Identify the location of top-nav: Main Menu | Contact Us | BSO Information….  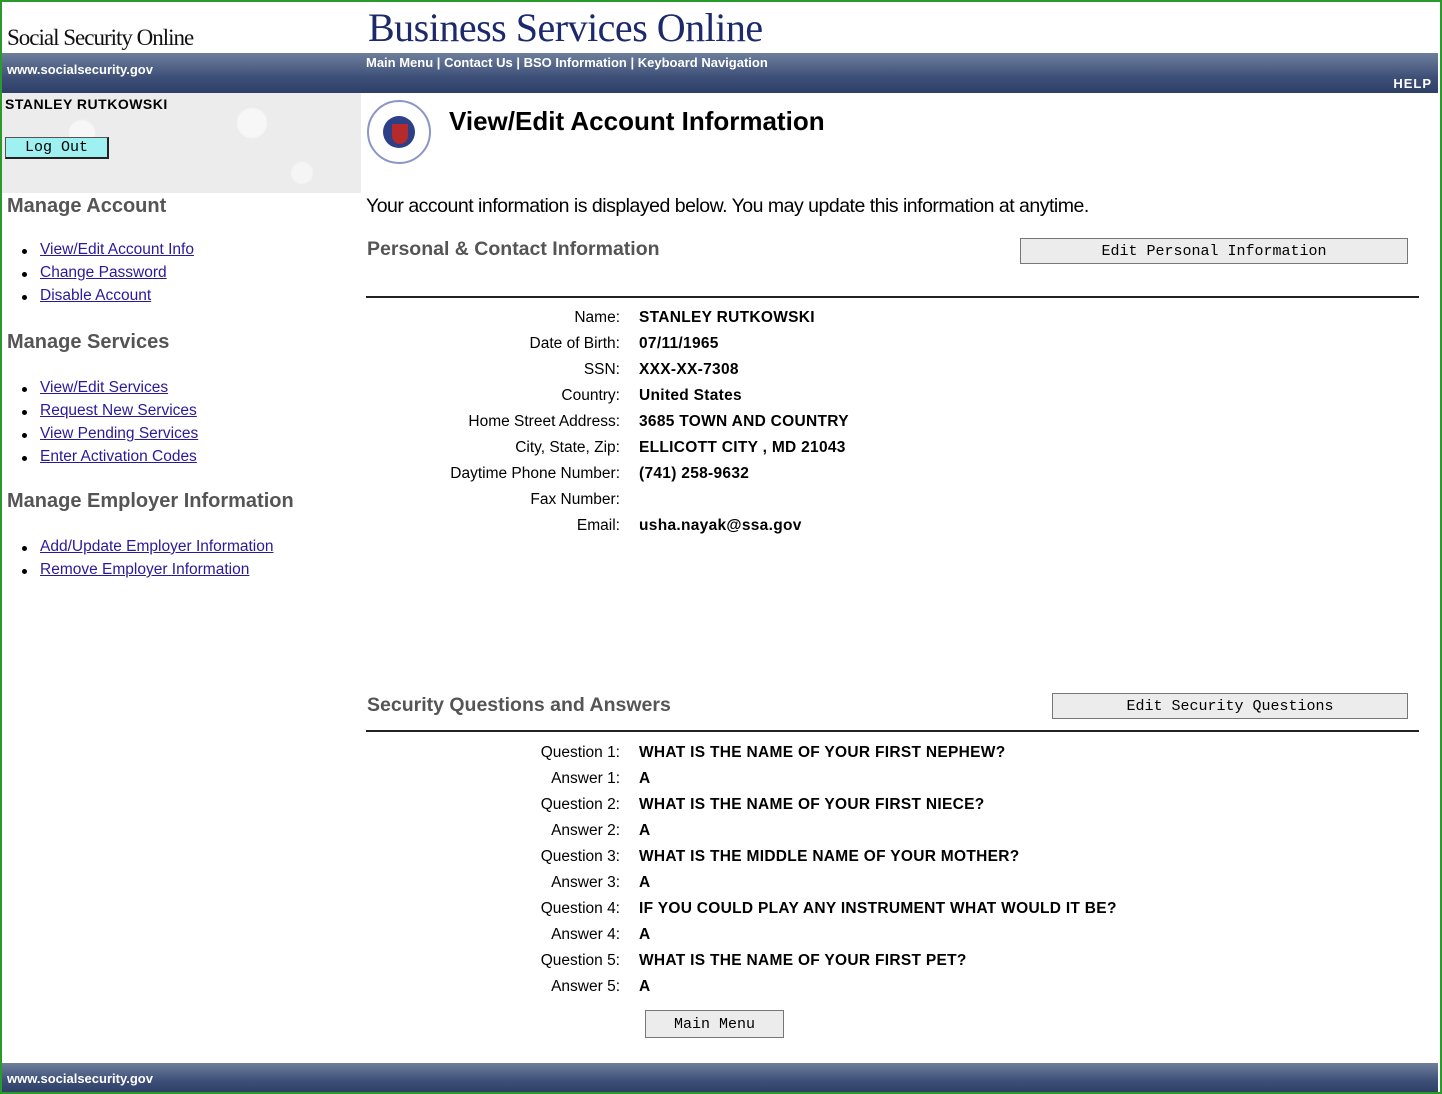
(567, 62).